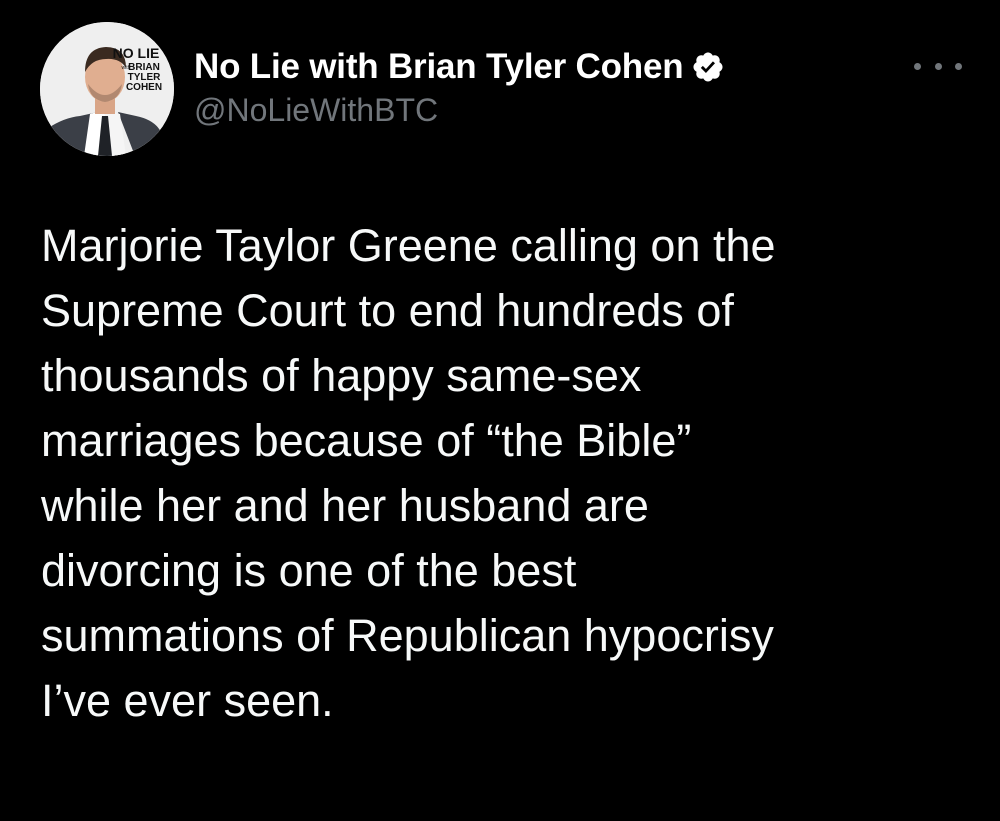  Describe the element at coordinates (439, 66) in the screenshot. I see `author-display-name-text: No Lie with Brian Tyler Cohen` at that location.